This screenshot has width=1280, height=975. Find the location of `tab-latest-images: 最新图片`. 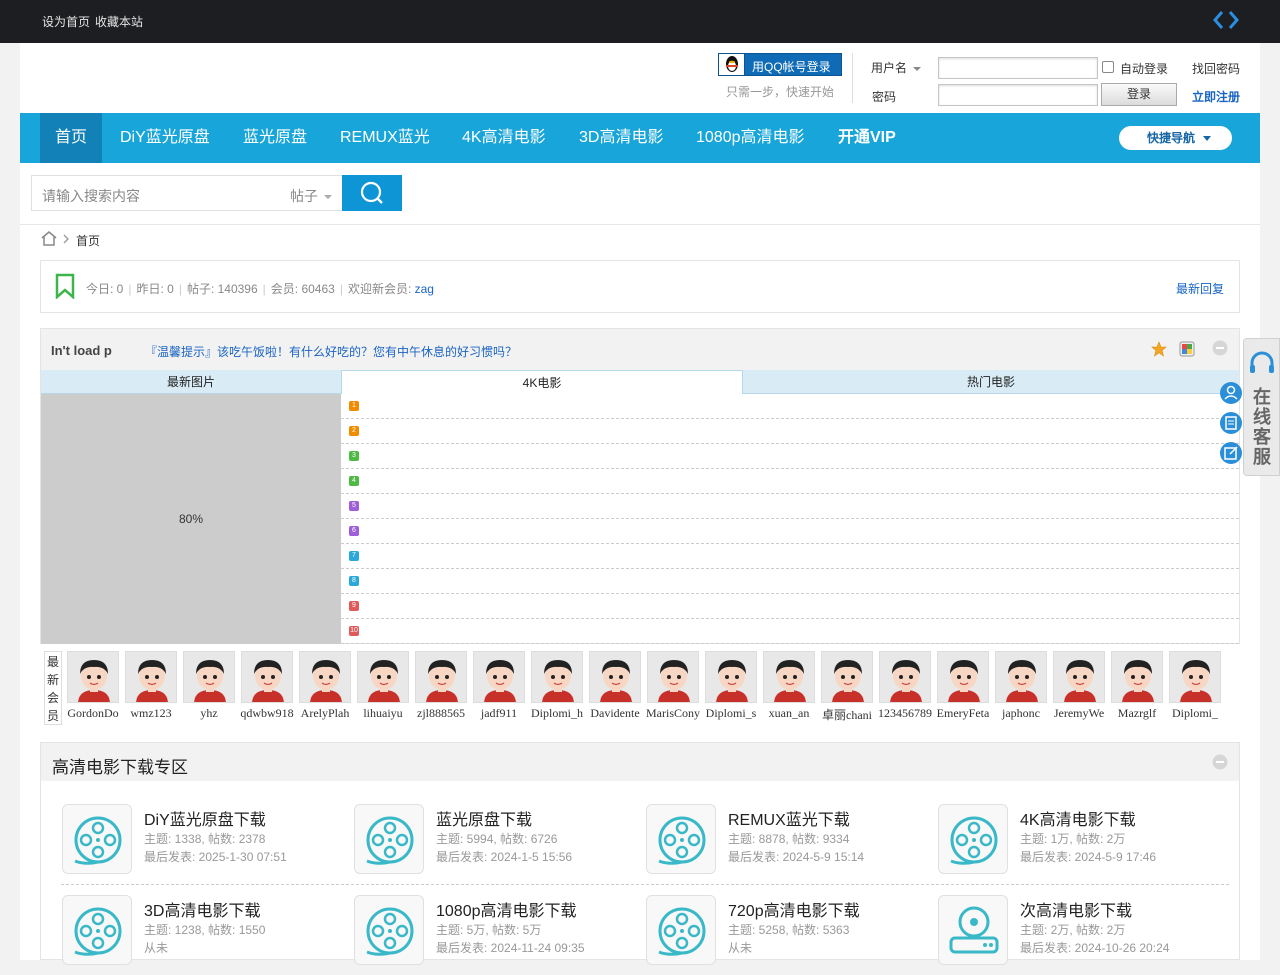

tab-latest-images: 最新图片 is located at coordinates (191, 382).